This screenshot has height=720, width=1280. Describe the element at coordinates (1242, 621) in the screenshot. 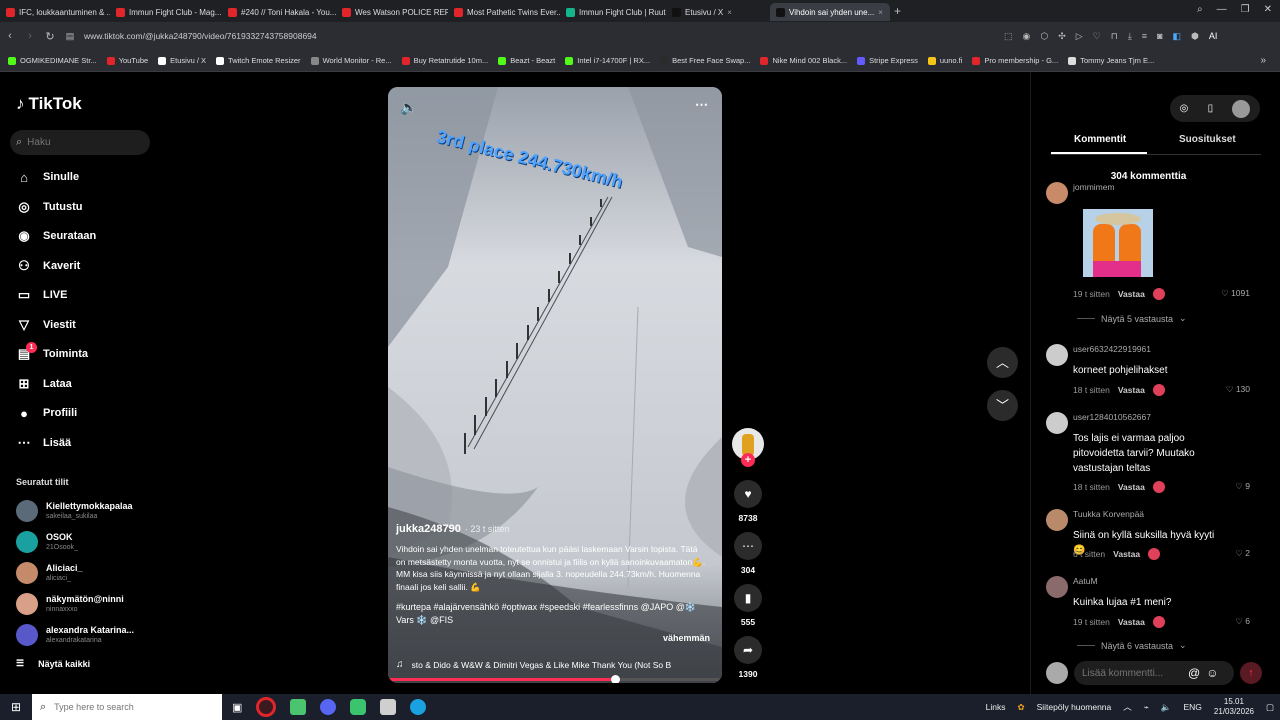

I see `comment-like-button: ♡ 6` at that location.